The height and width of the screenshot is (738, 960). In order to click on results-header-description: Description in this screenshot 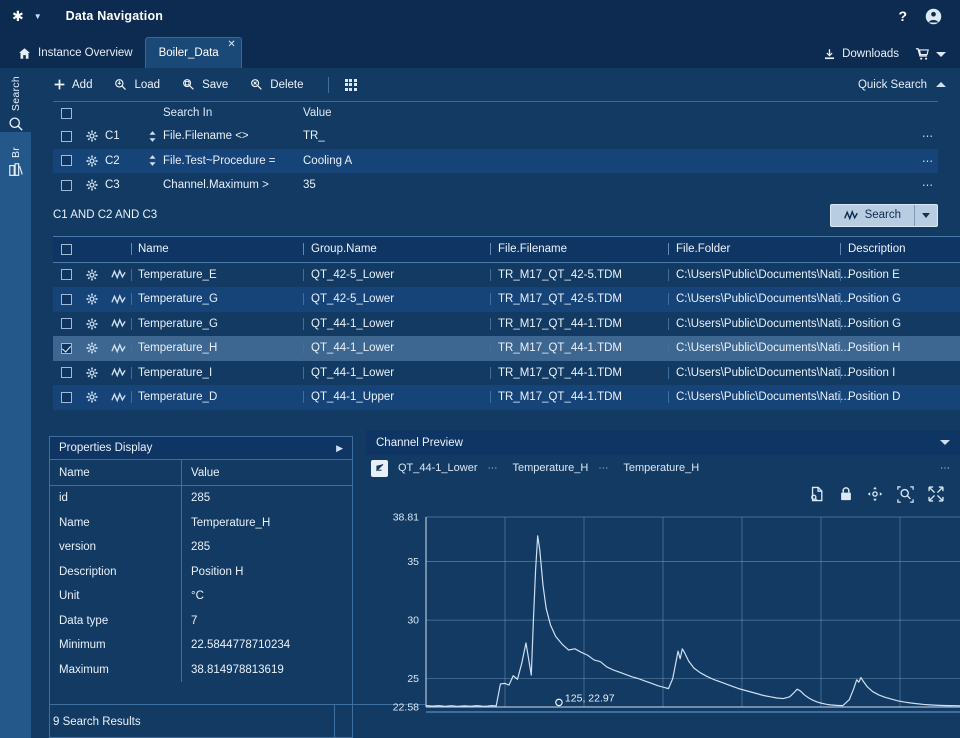, I will do `click(900, 249)`.